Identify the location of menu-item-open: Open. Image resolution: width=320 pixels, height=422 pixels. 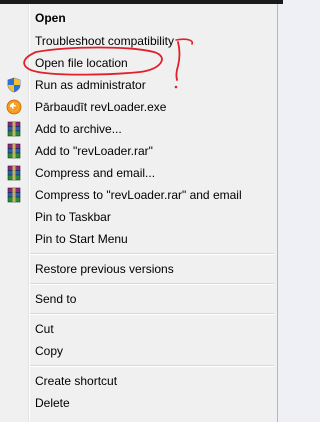
(138, 18).